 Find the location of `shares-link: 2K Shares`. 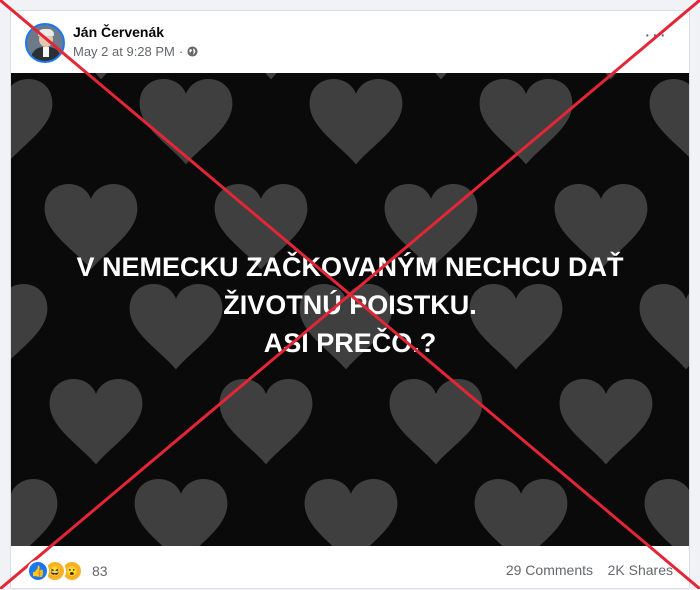

shares-link: 2K Shares is located at coordinates (640, 570).